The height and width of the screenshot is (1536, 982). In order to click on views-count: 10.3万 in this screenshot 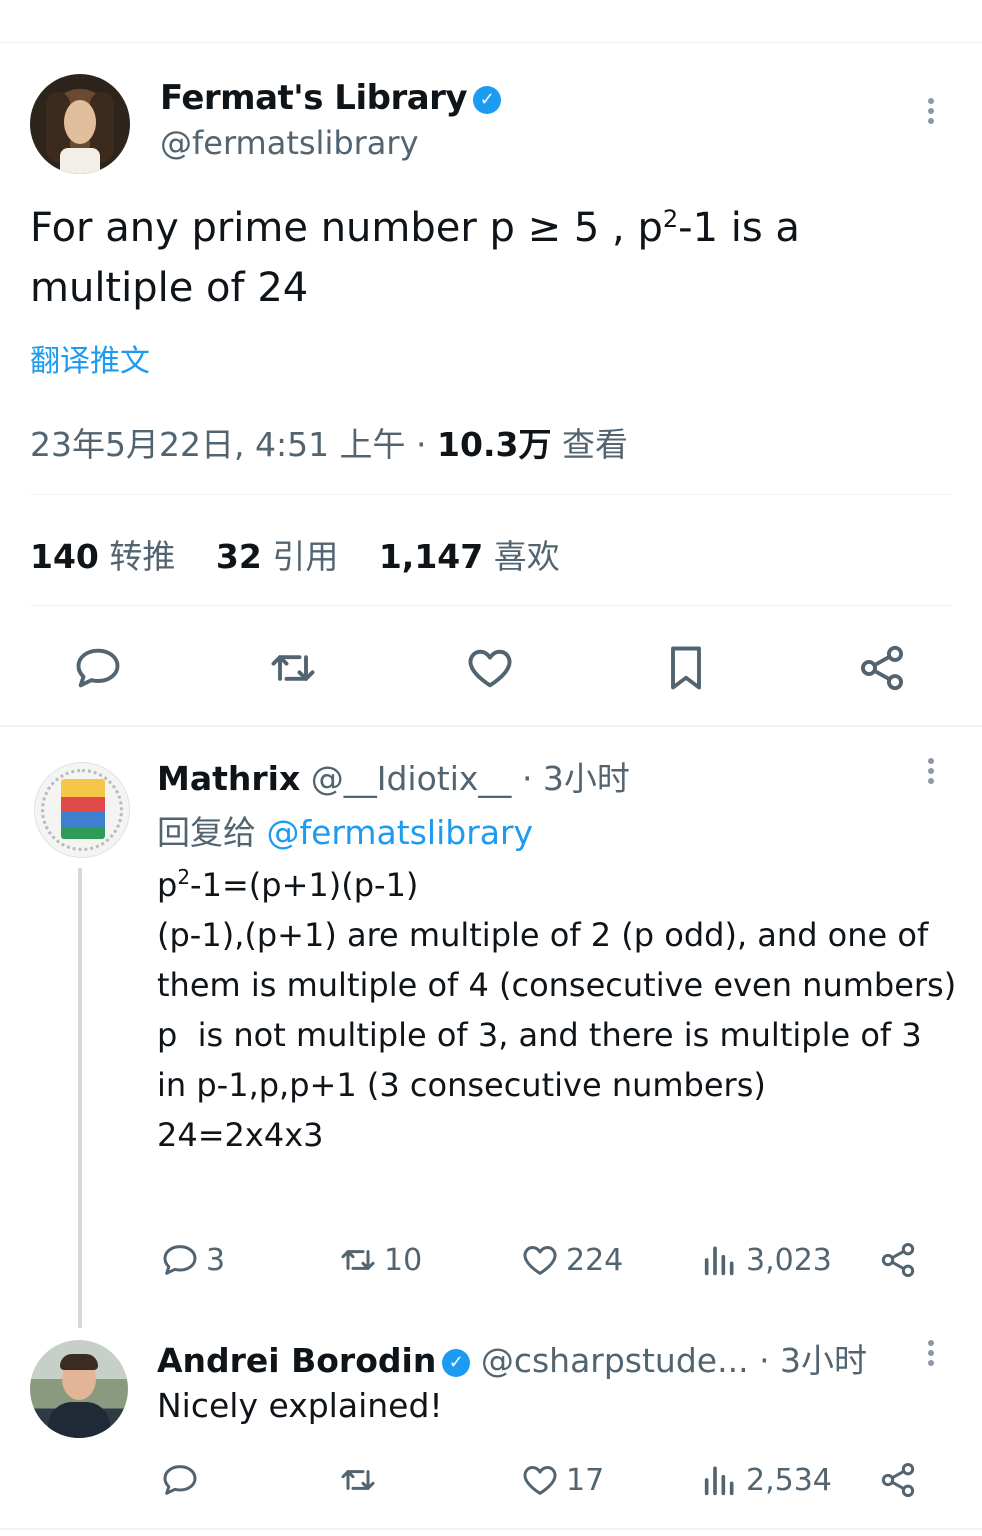, I will do `click(494, 444)`.